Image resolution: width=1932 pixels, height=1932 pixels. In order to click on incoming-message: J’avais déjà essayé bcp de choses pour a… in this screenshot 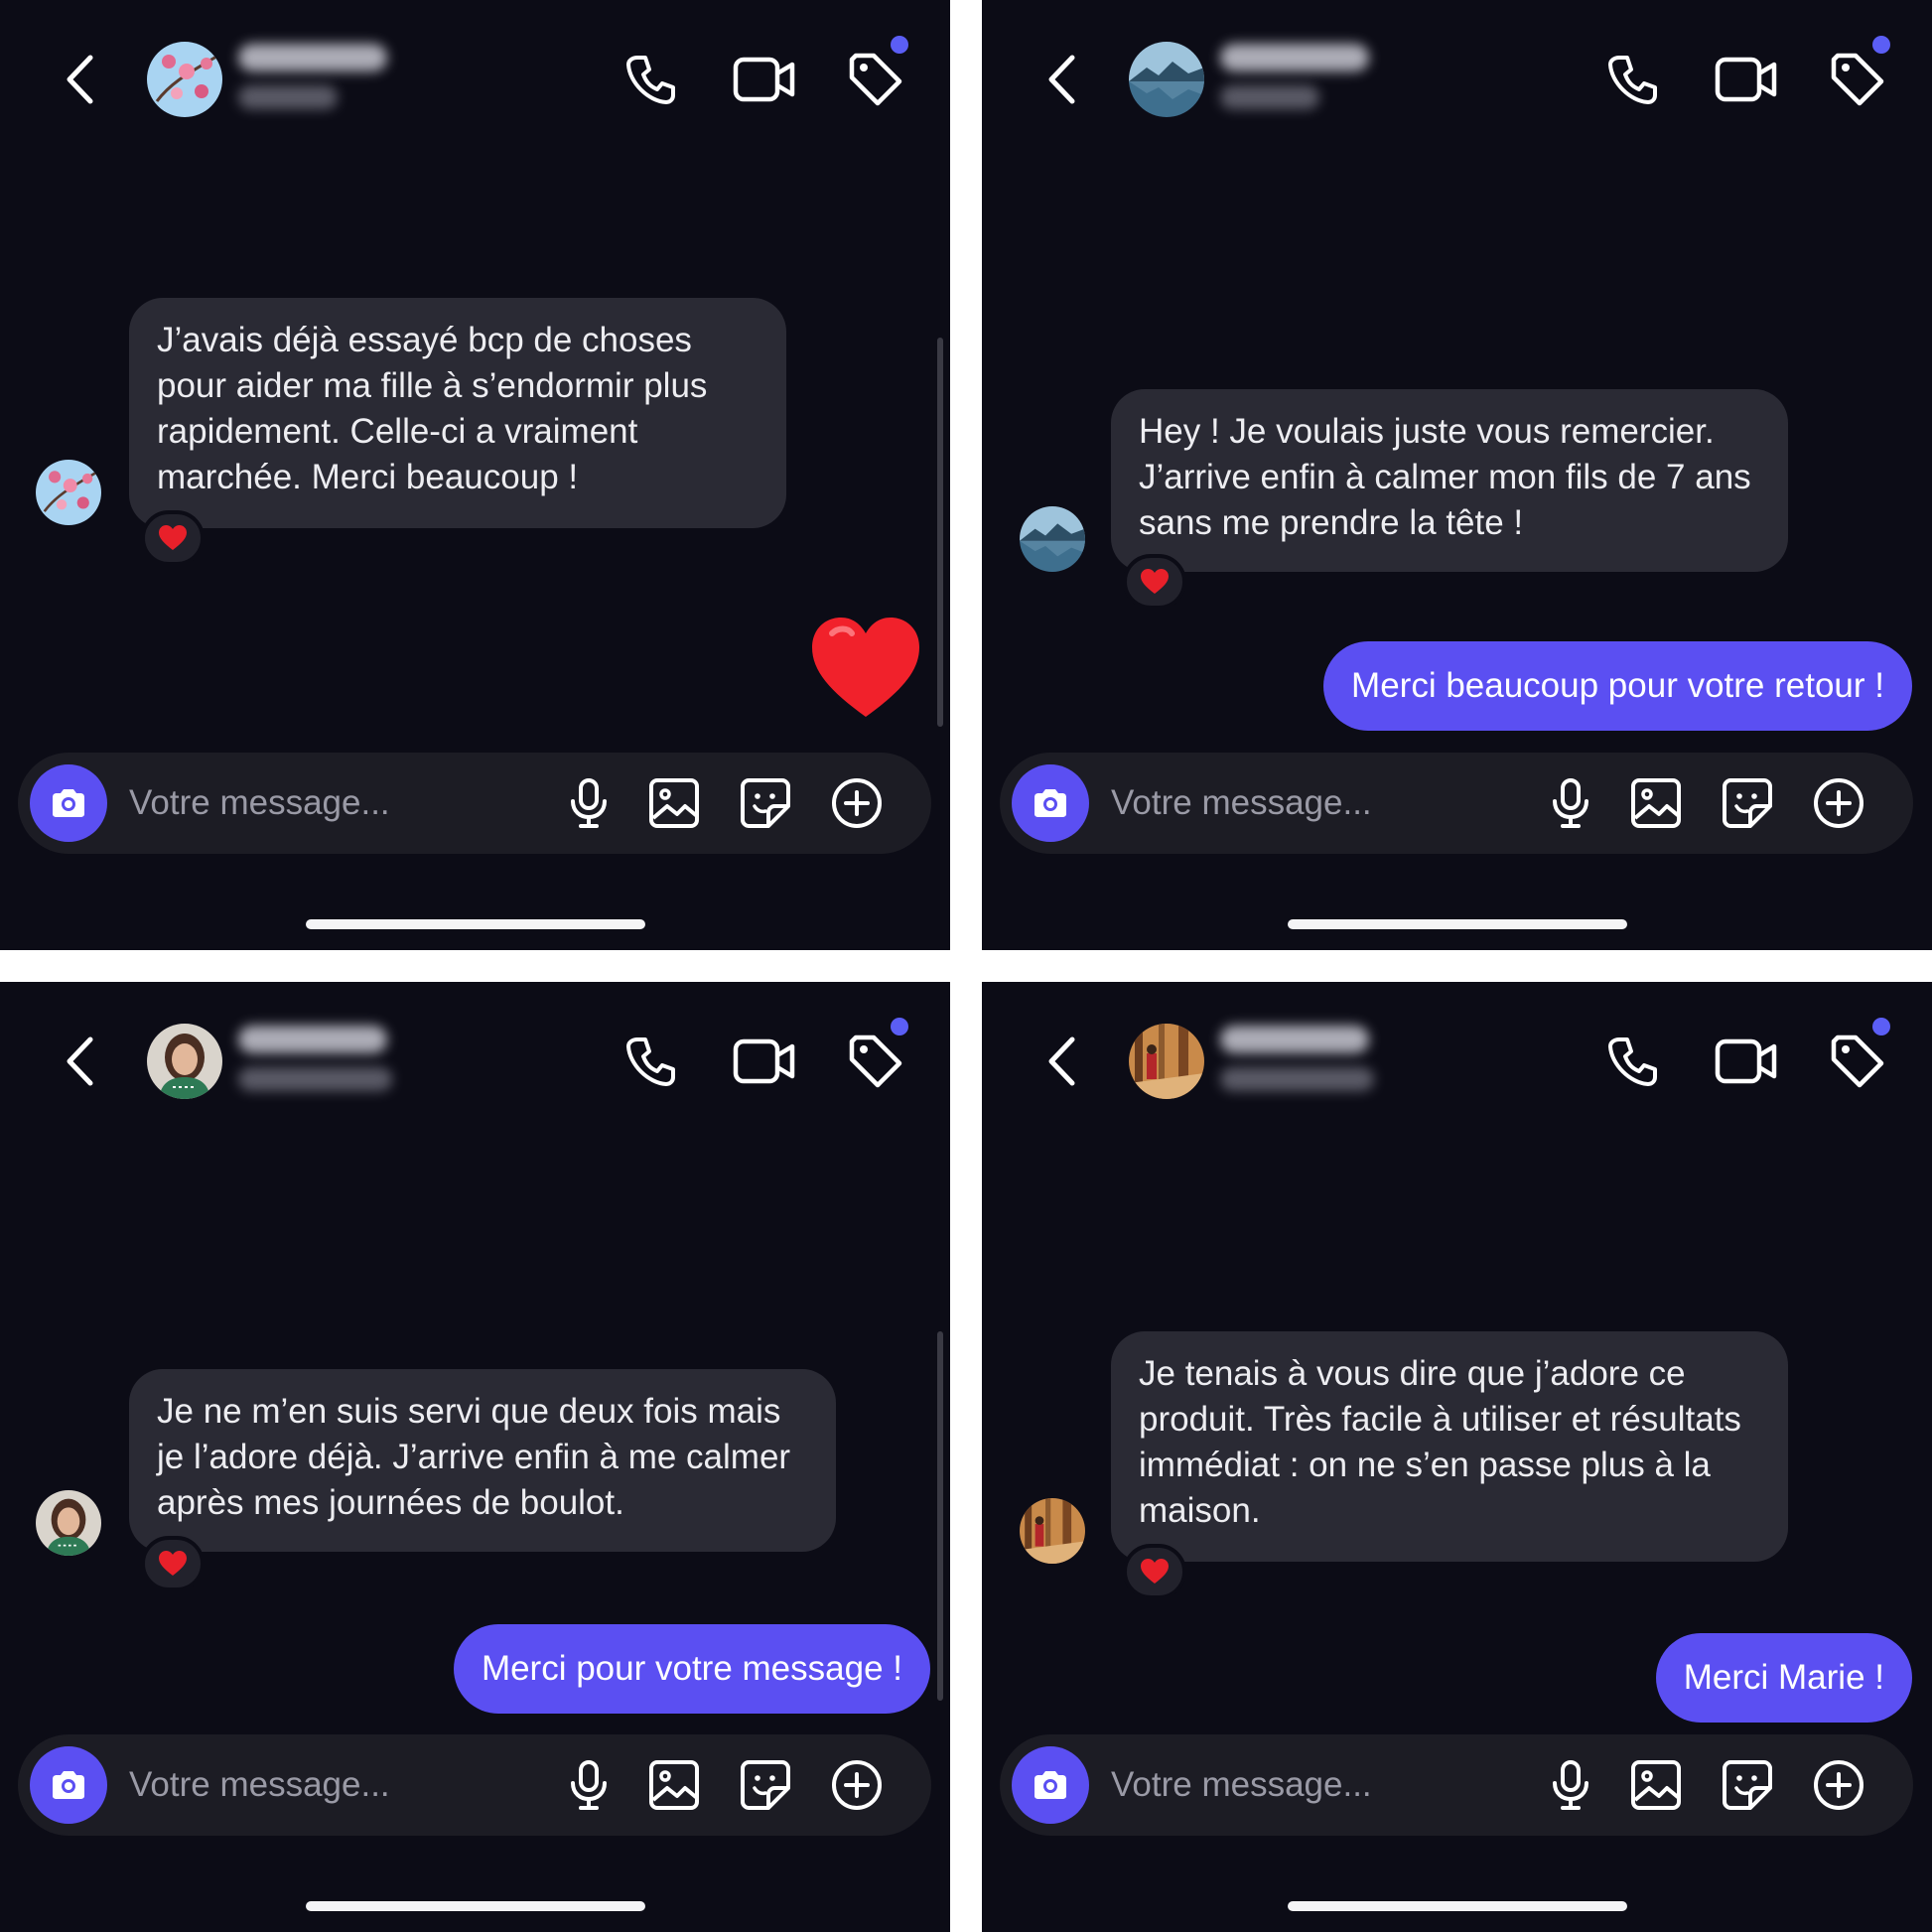, I will do `click(458, 413)`.